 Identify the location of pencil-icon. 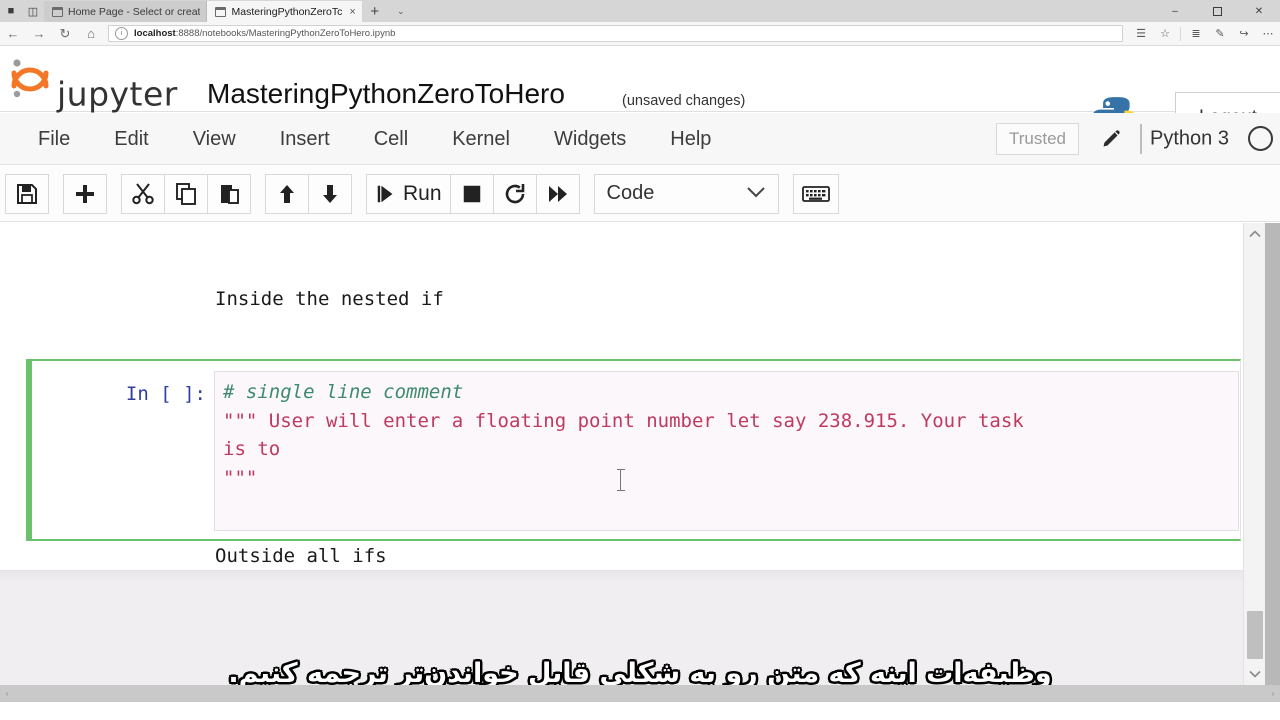
(1112, 139).